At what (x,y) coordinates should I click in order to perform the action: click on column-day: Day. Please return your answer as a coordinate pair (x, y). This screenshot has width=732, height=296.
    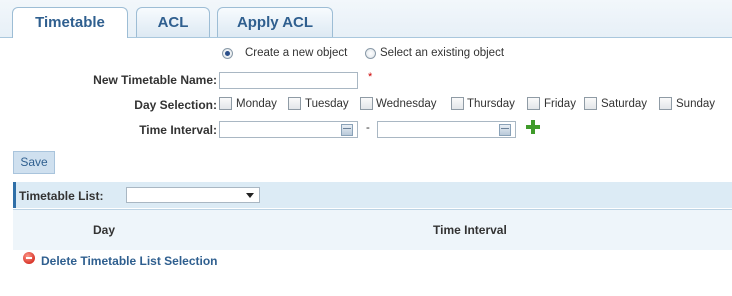
    Looking at the image, I should click on (104, 230).